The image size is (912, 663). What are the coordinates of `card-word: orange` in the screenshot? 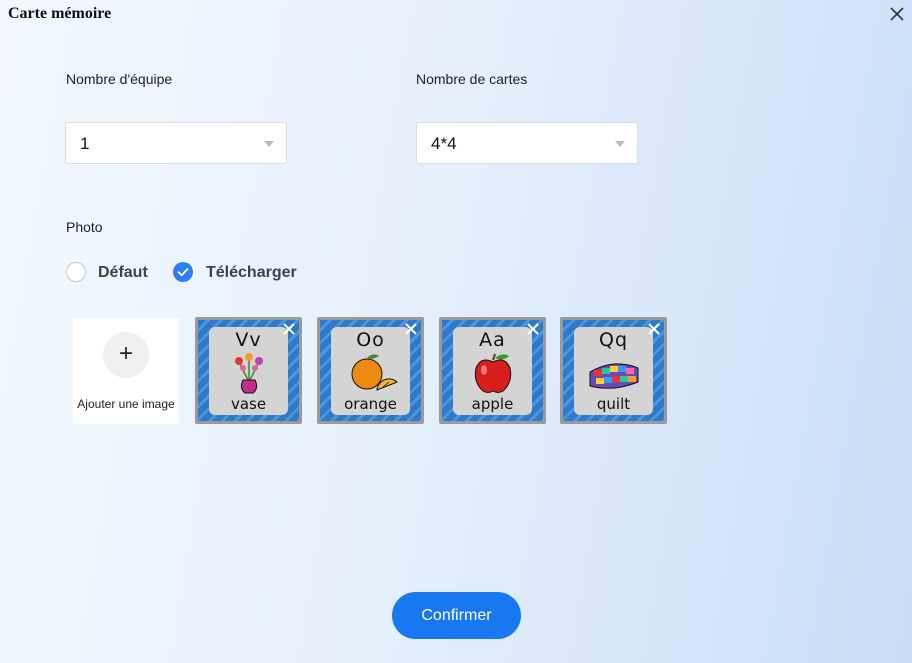 It's located at (370, 404).